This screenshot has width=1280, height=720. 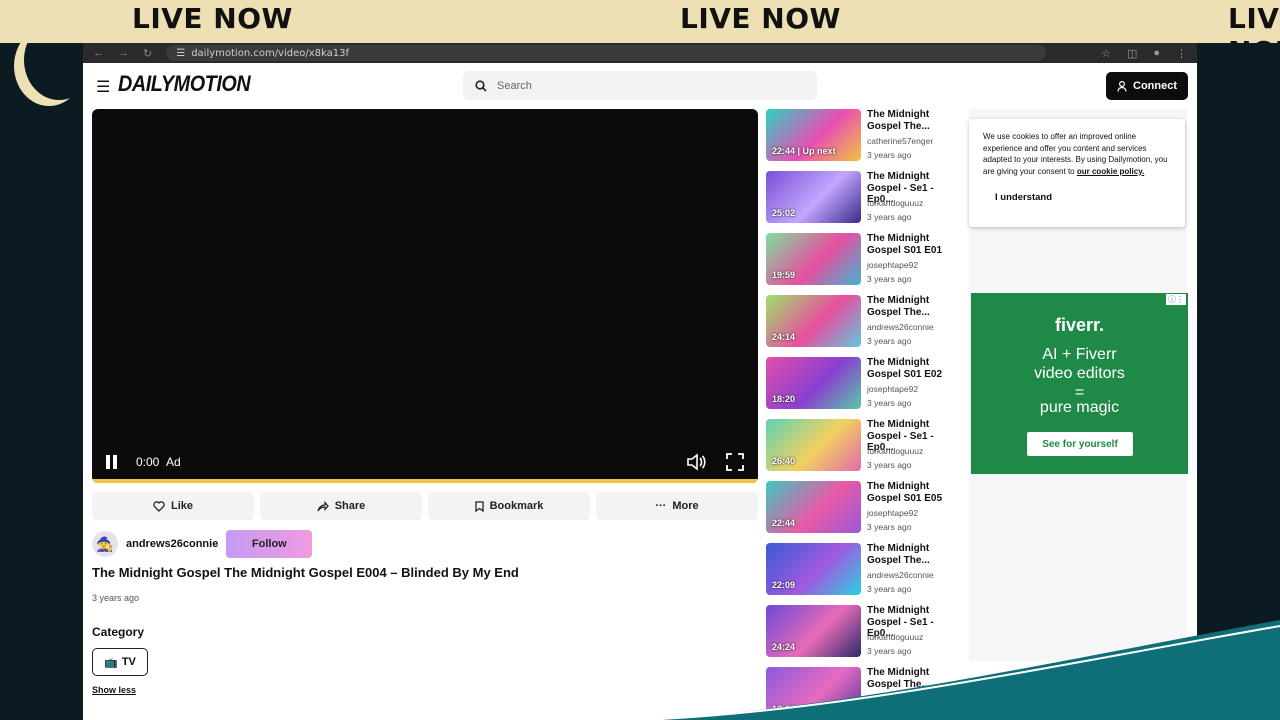 I want to click on more-label: More, so click(x=685, y=506).